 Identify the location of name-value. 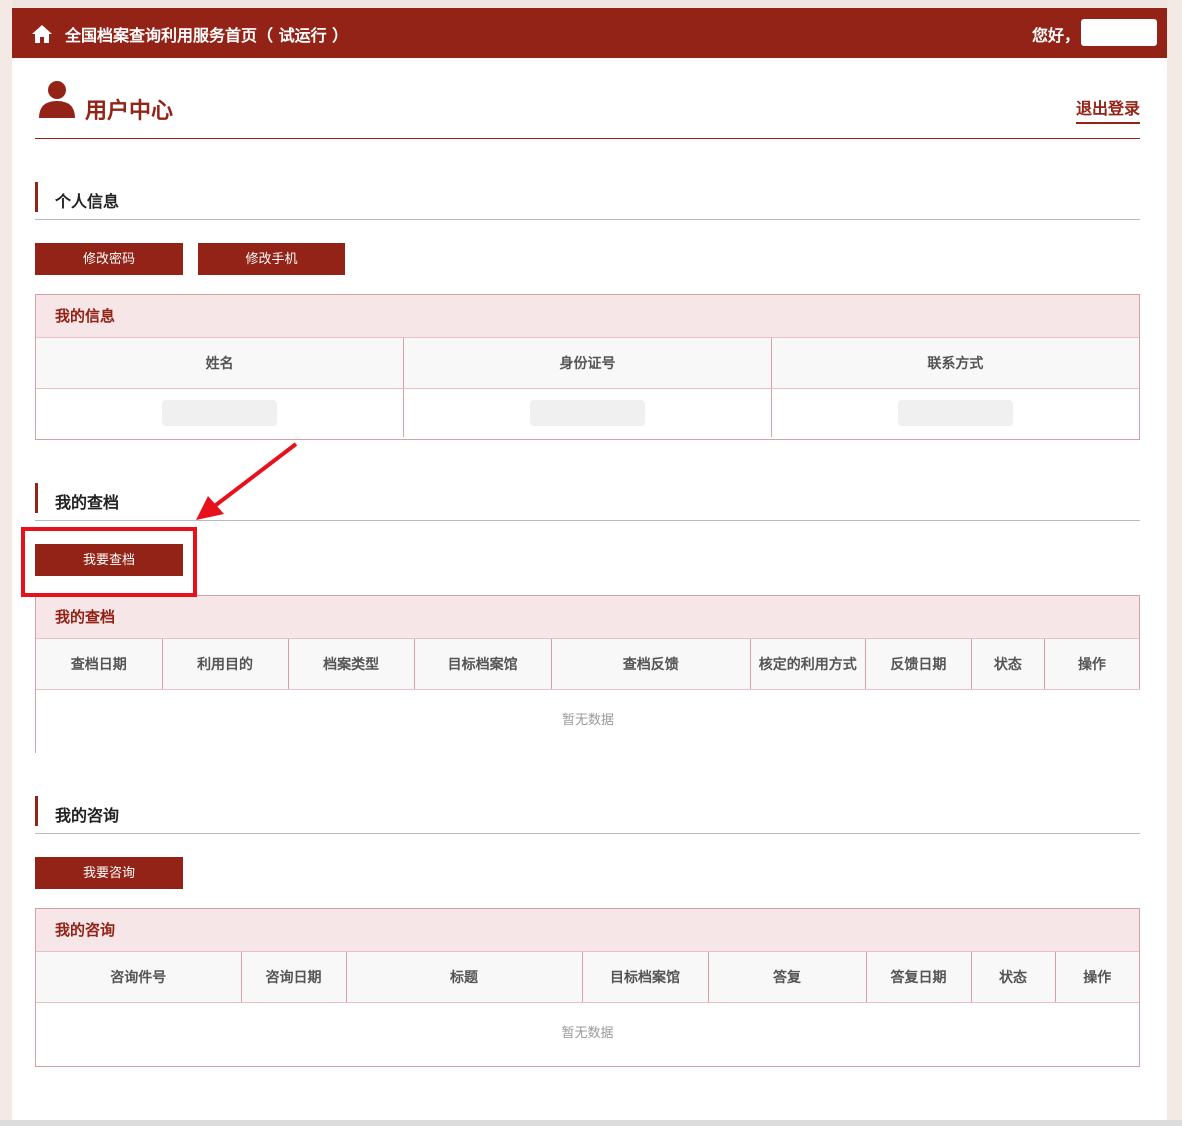
(220, 412).